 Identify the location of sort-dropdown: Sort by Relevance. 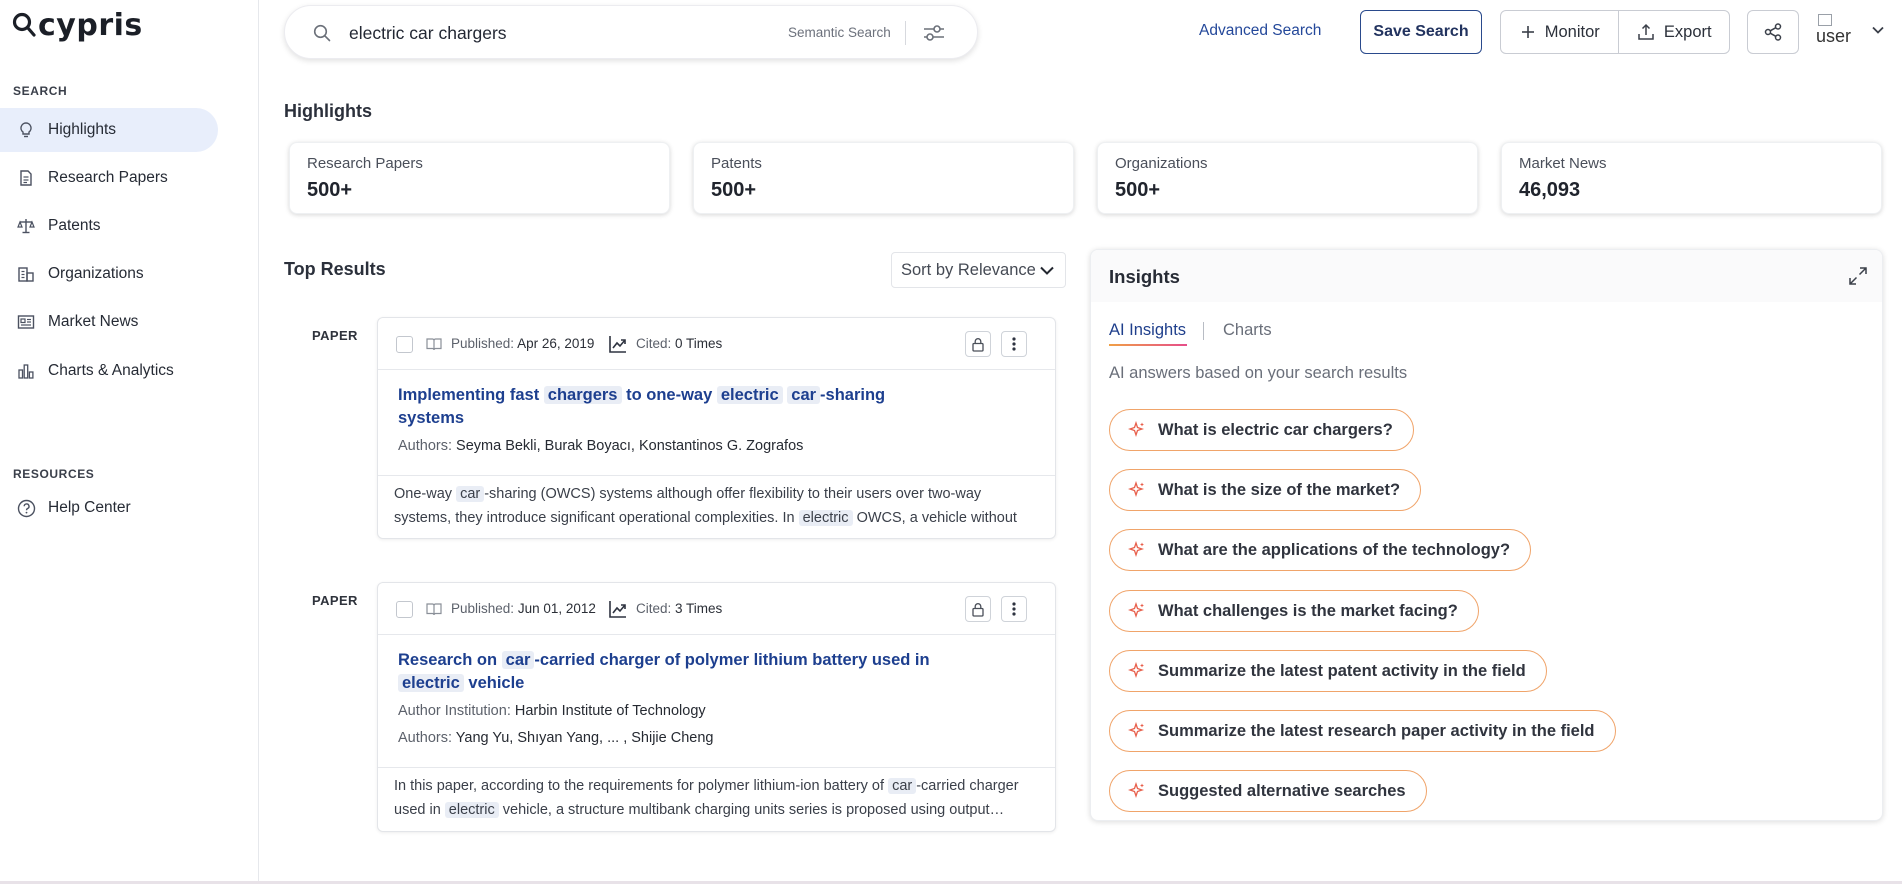
(978, 270).